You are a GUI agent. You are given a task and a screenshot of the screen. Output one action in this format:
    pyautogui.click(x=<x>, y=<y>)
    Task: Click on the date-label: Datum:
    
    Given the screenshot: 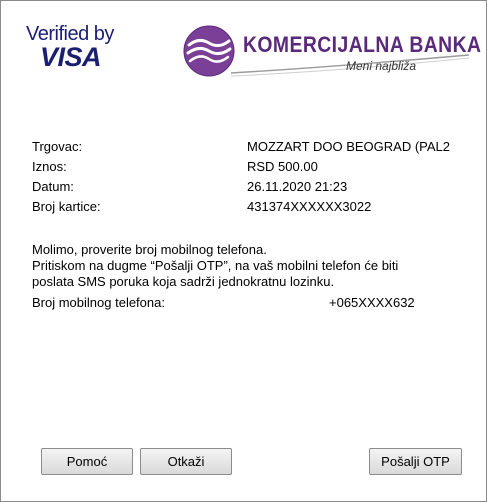 What is the action you would take?
    pyautogui.click(x=53, y=186)
    